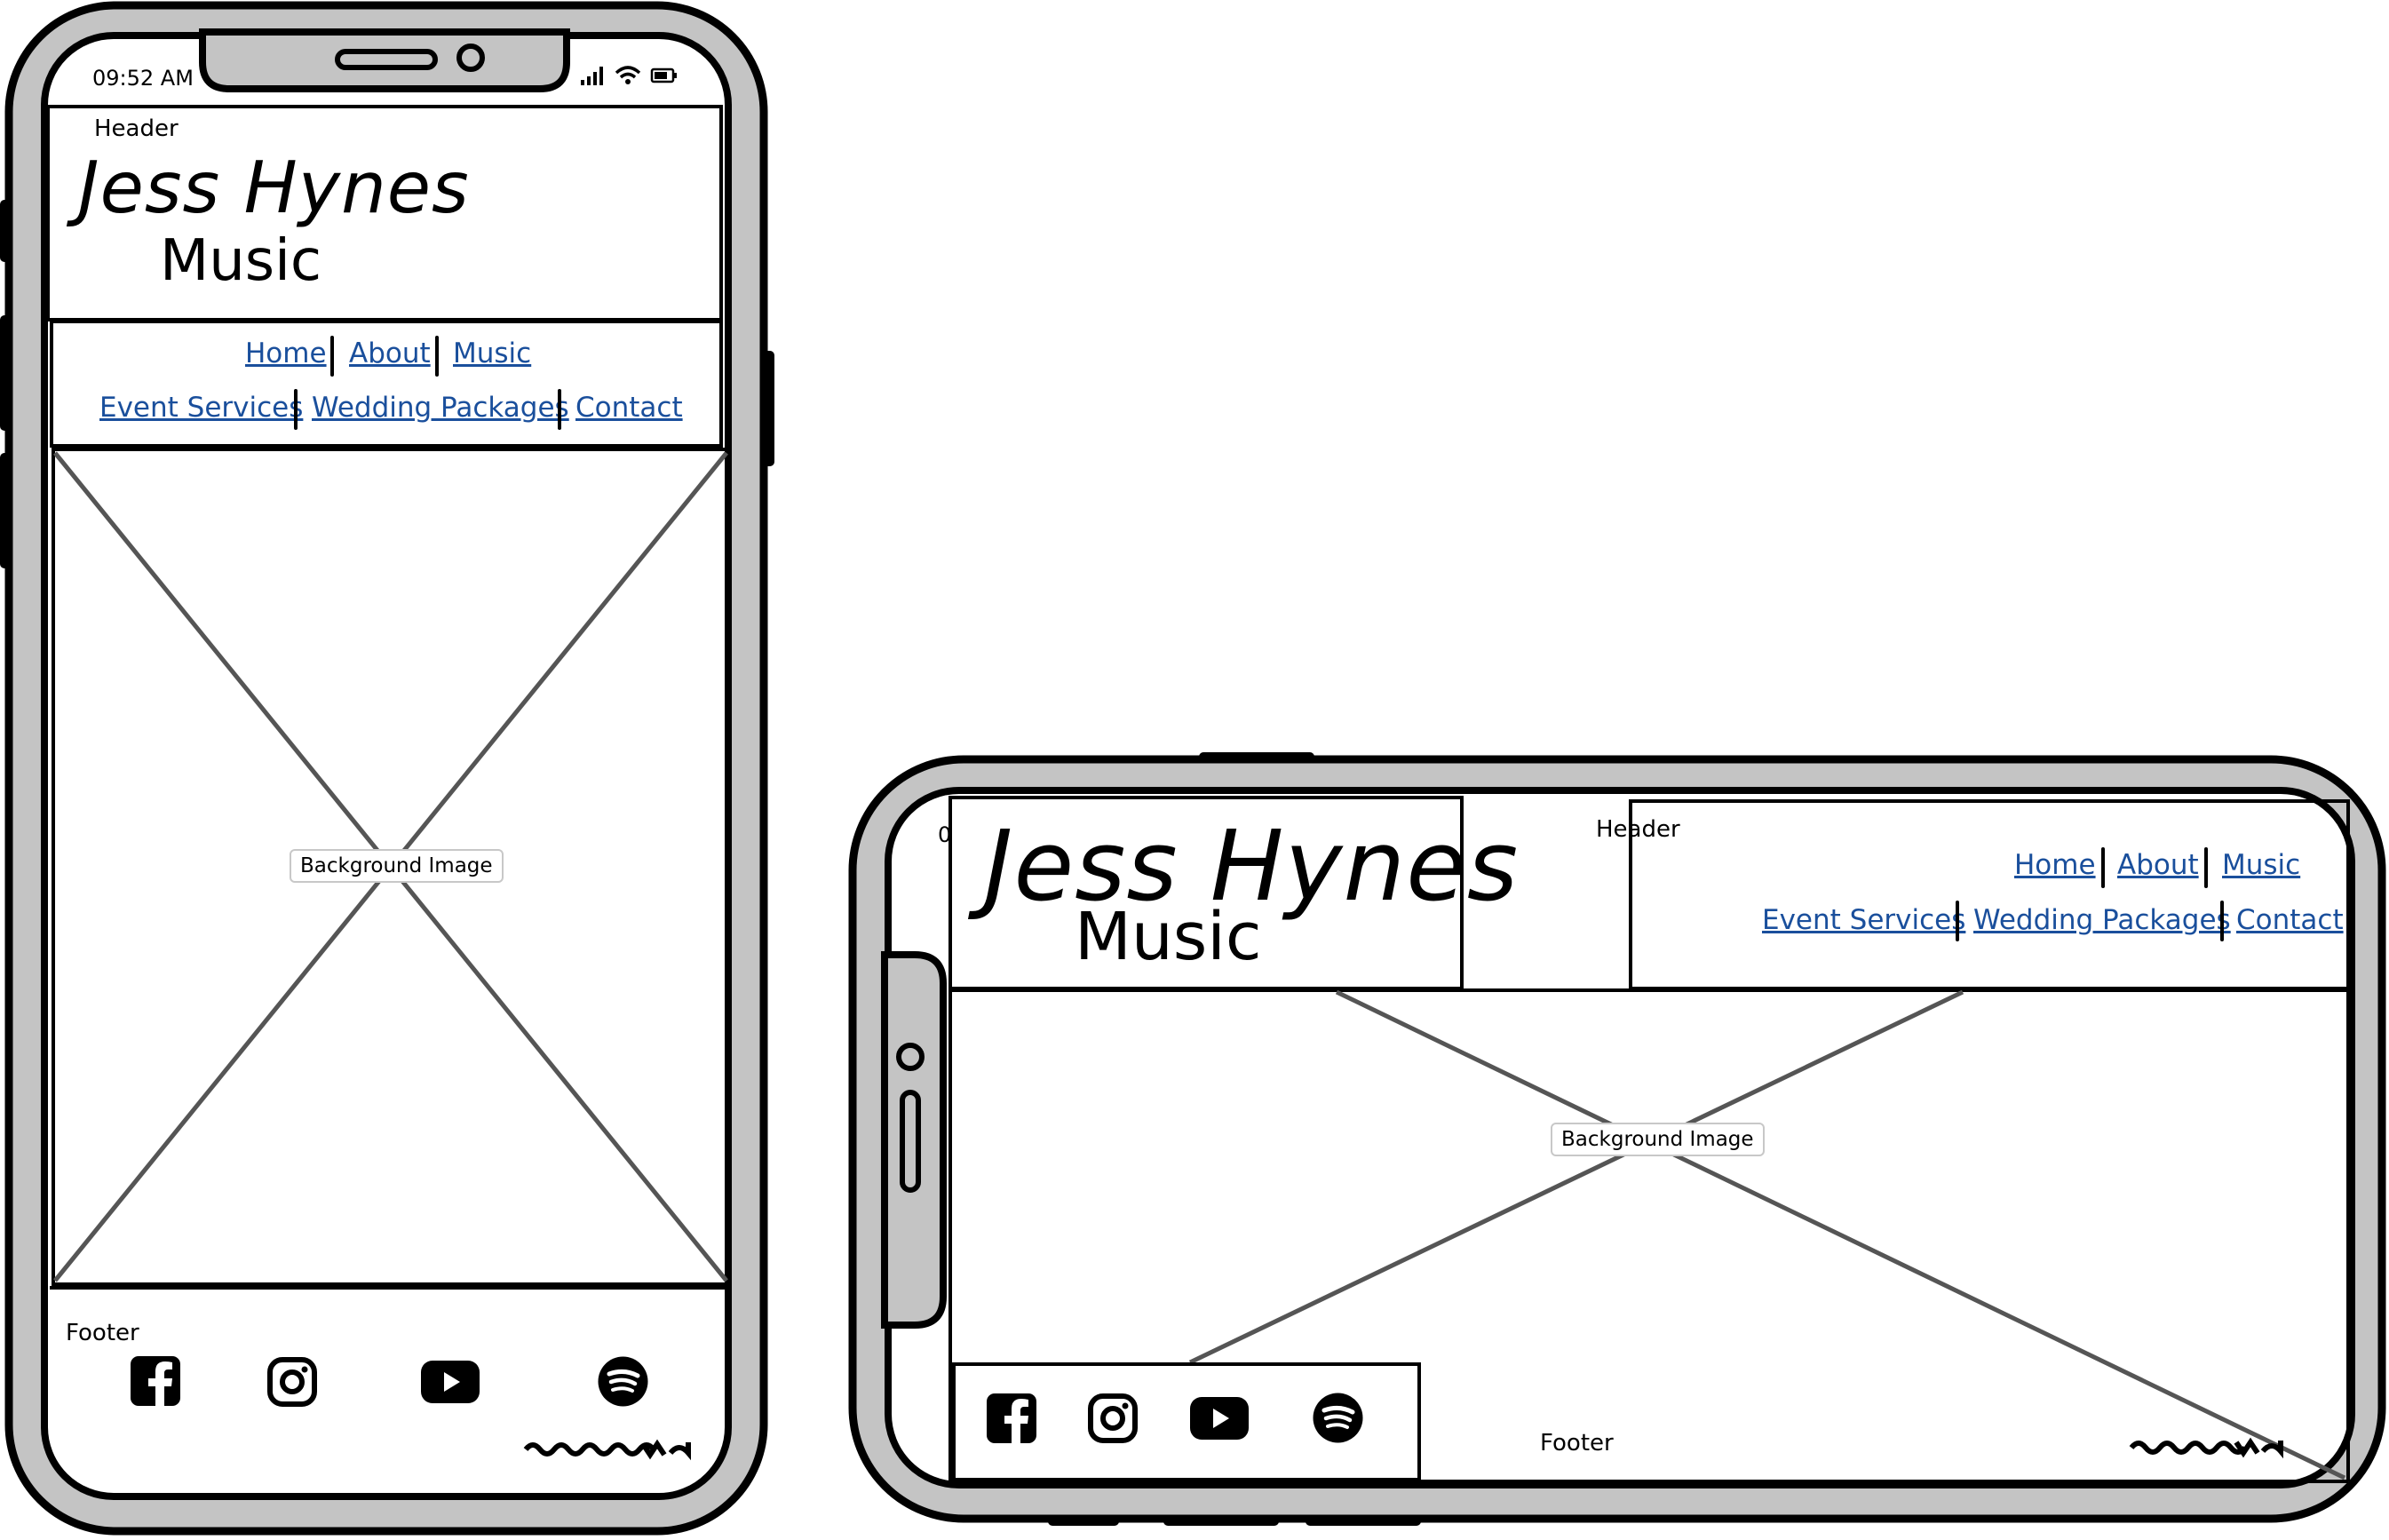 The image size is (2389, 1540). What do you see at coordinates (201, 408) in the screenshot?
I see `nav-event-services-link: Event Services` at bounding box center [201, 408].